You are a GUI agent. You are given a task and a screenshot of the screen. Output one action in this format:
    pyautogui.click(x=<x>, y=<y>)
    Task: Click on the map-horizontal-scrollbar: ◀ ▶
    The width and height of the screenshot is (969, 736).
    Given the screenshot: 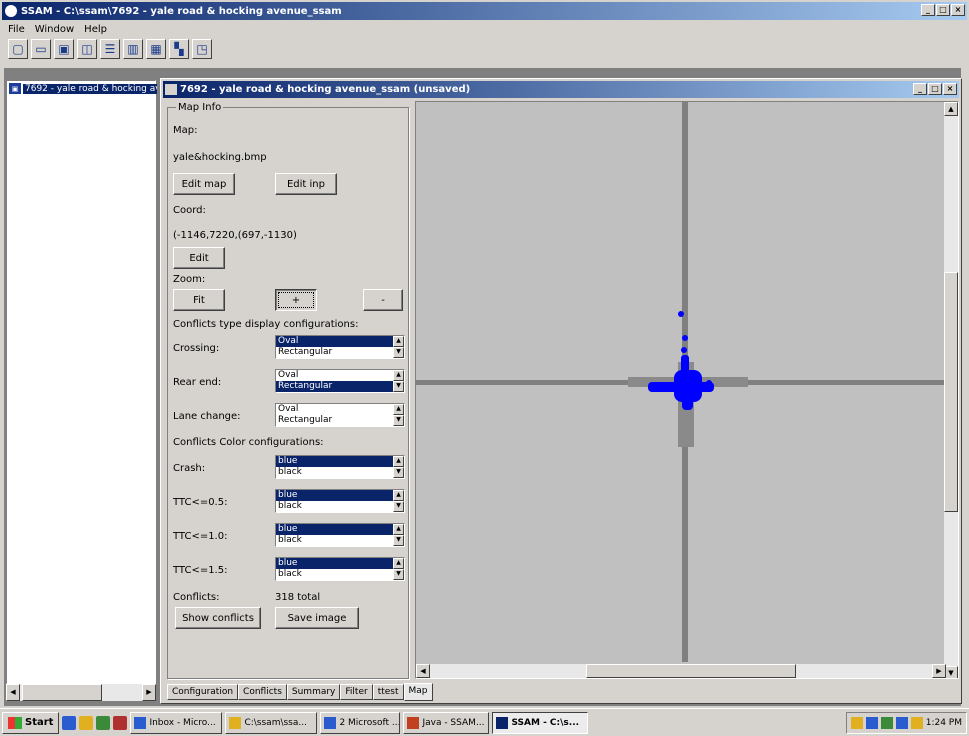 What is the action you would take?
    pyautogui.click(x=681, y=671)
    